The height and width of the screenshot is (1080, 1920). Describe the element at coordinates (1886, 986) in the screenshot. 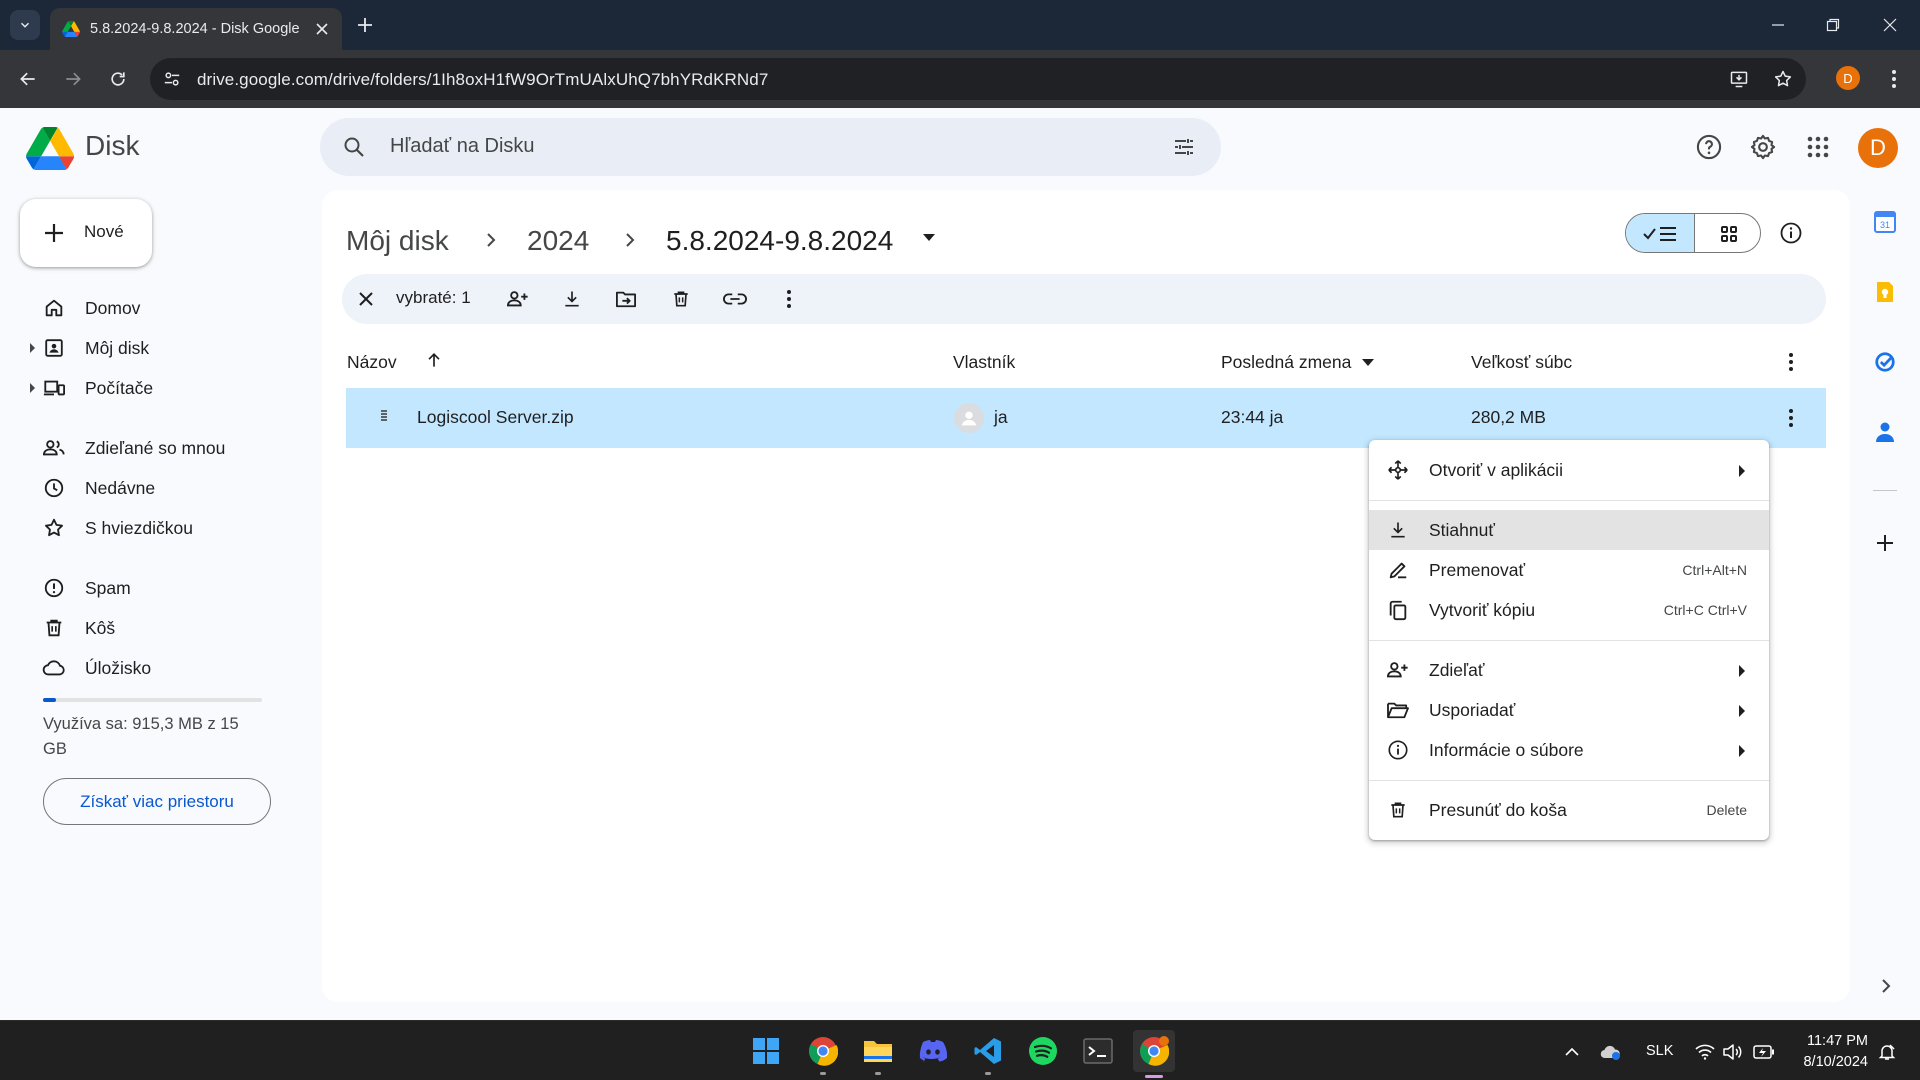

I see `chevron-right-icon` at that location.